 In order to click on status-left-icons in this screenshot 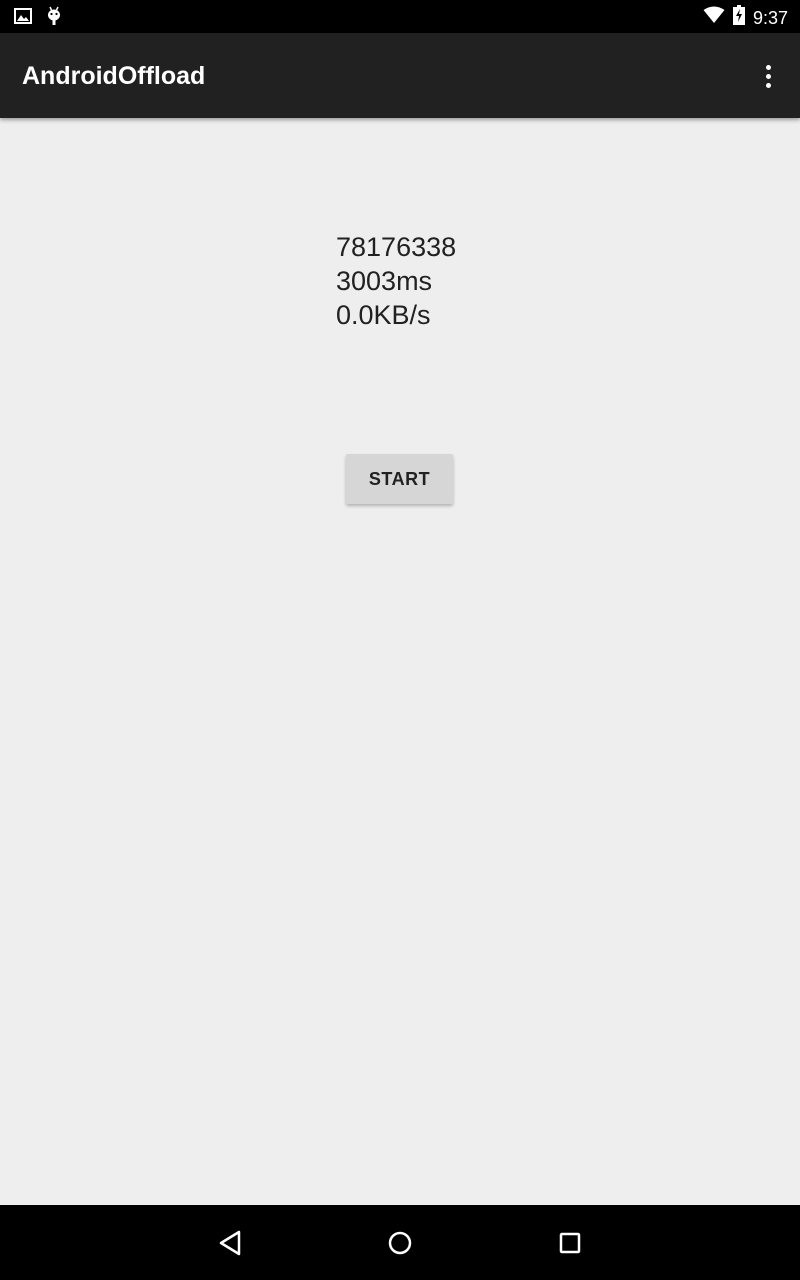, I will do `click(38, 18)`.